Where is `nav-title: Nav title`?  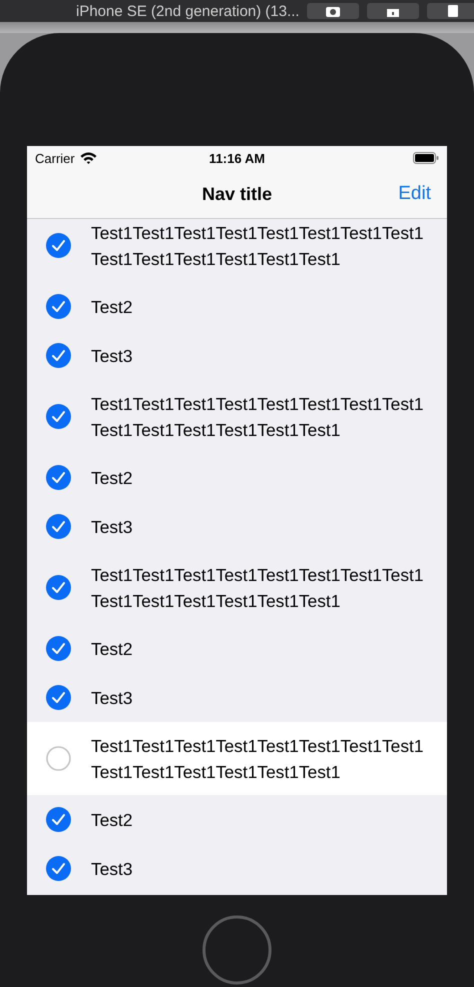
nav-title: Nav title is located at coordinates (237, 194).